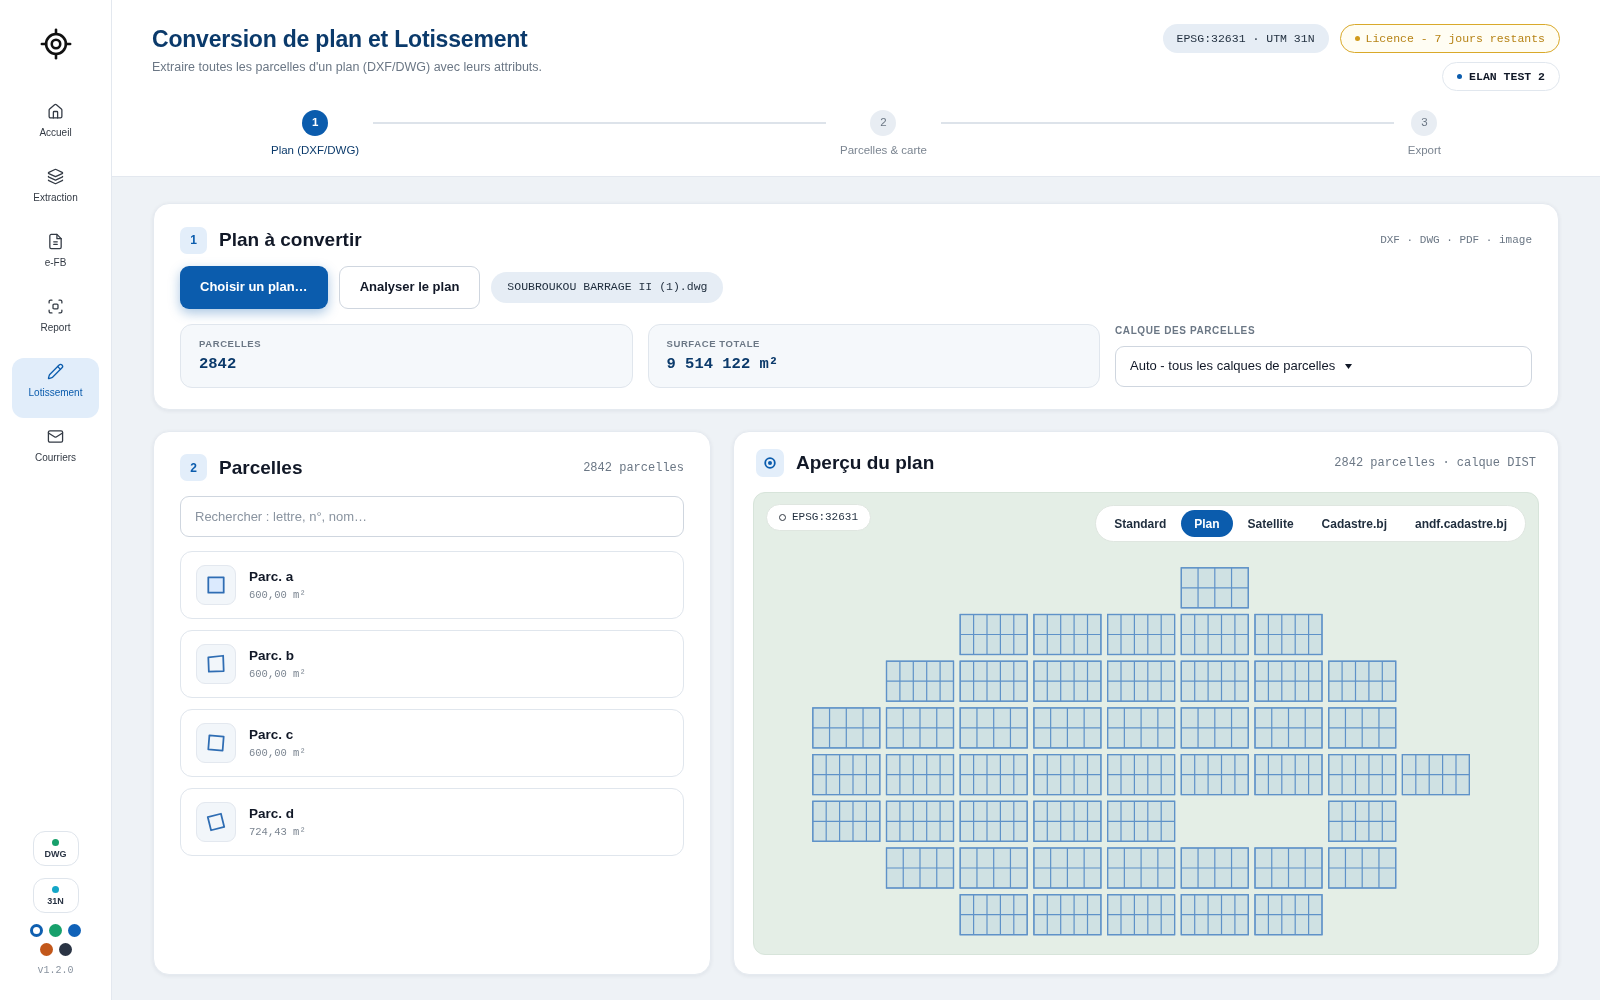 The height and width of the screenshot is (1000, 1600). I want to click on parcel-name: Parc. c, so click(272, 734).